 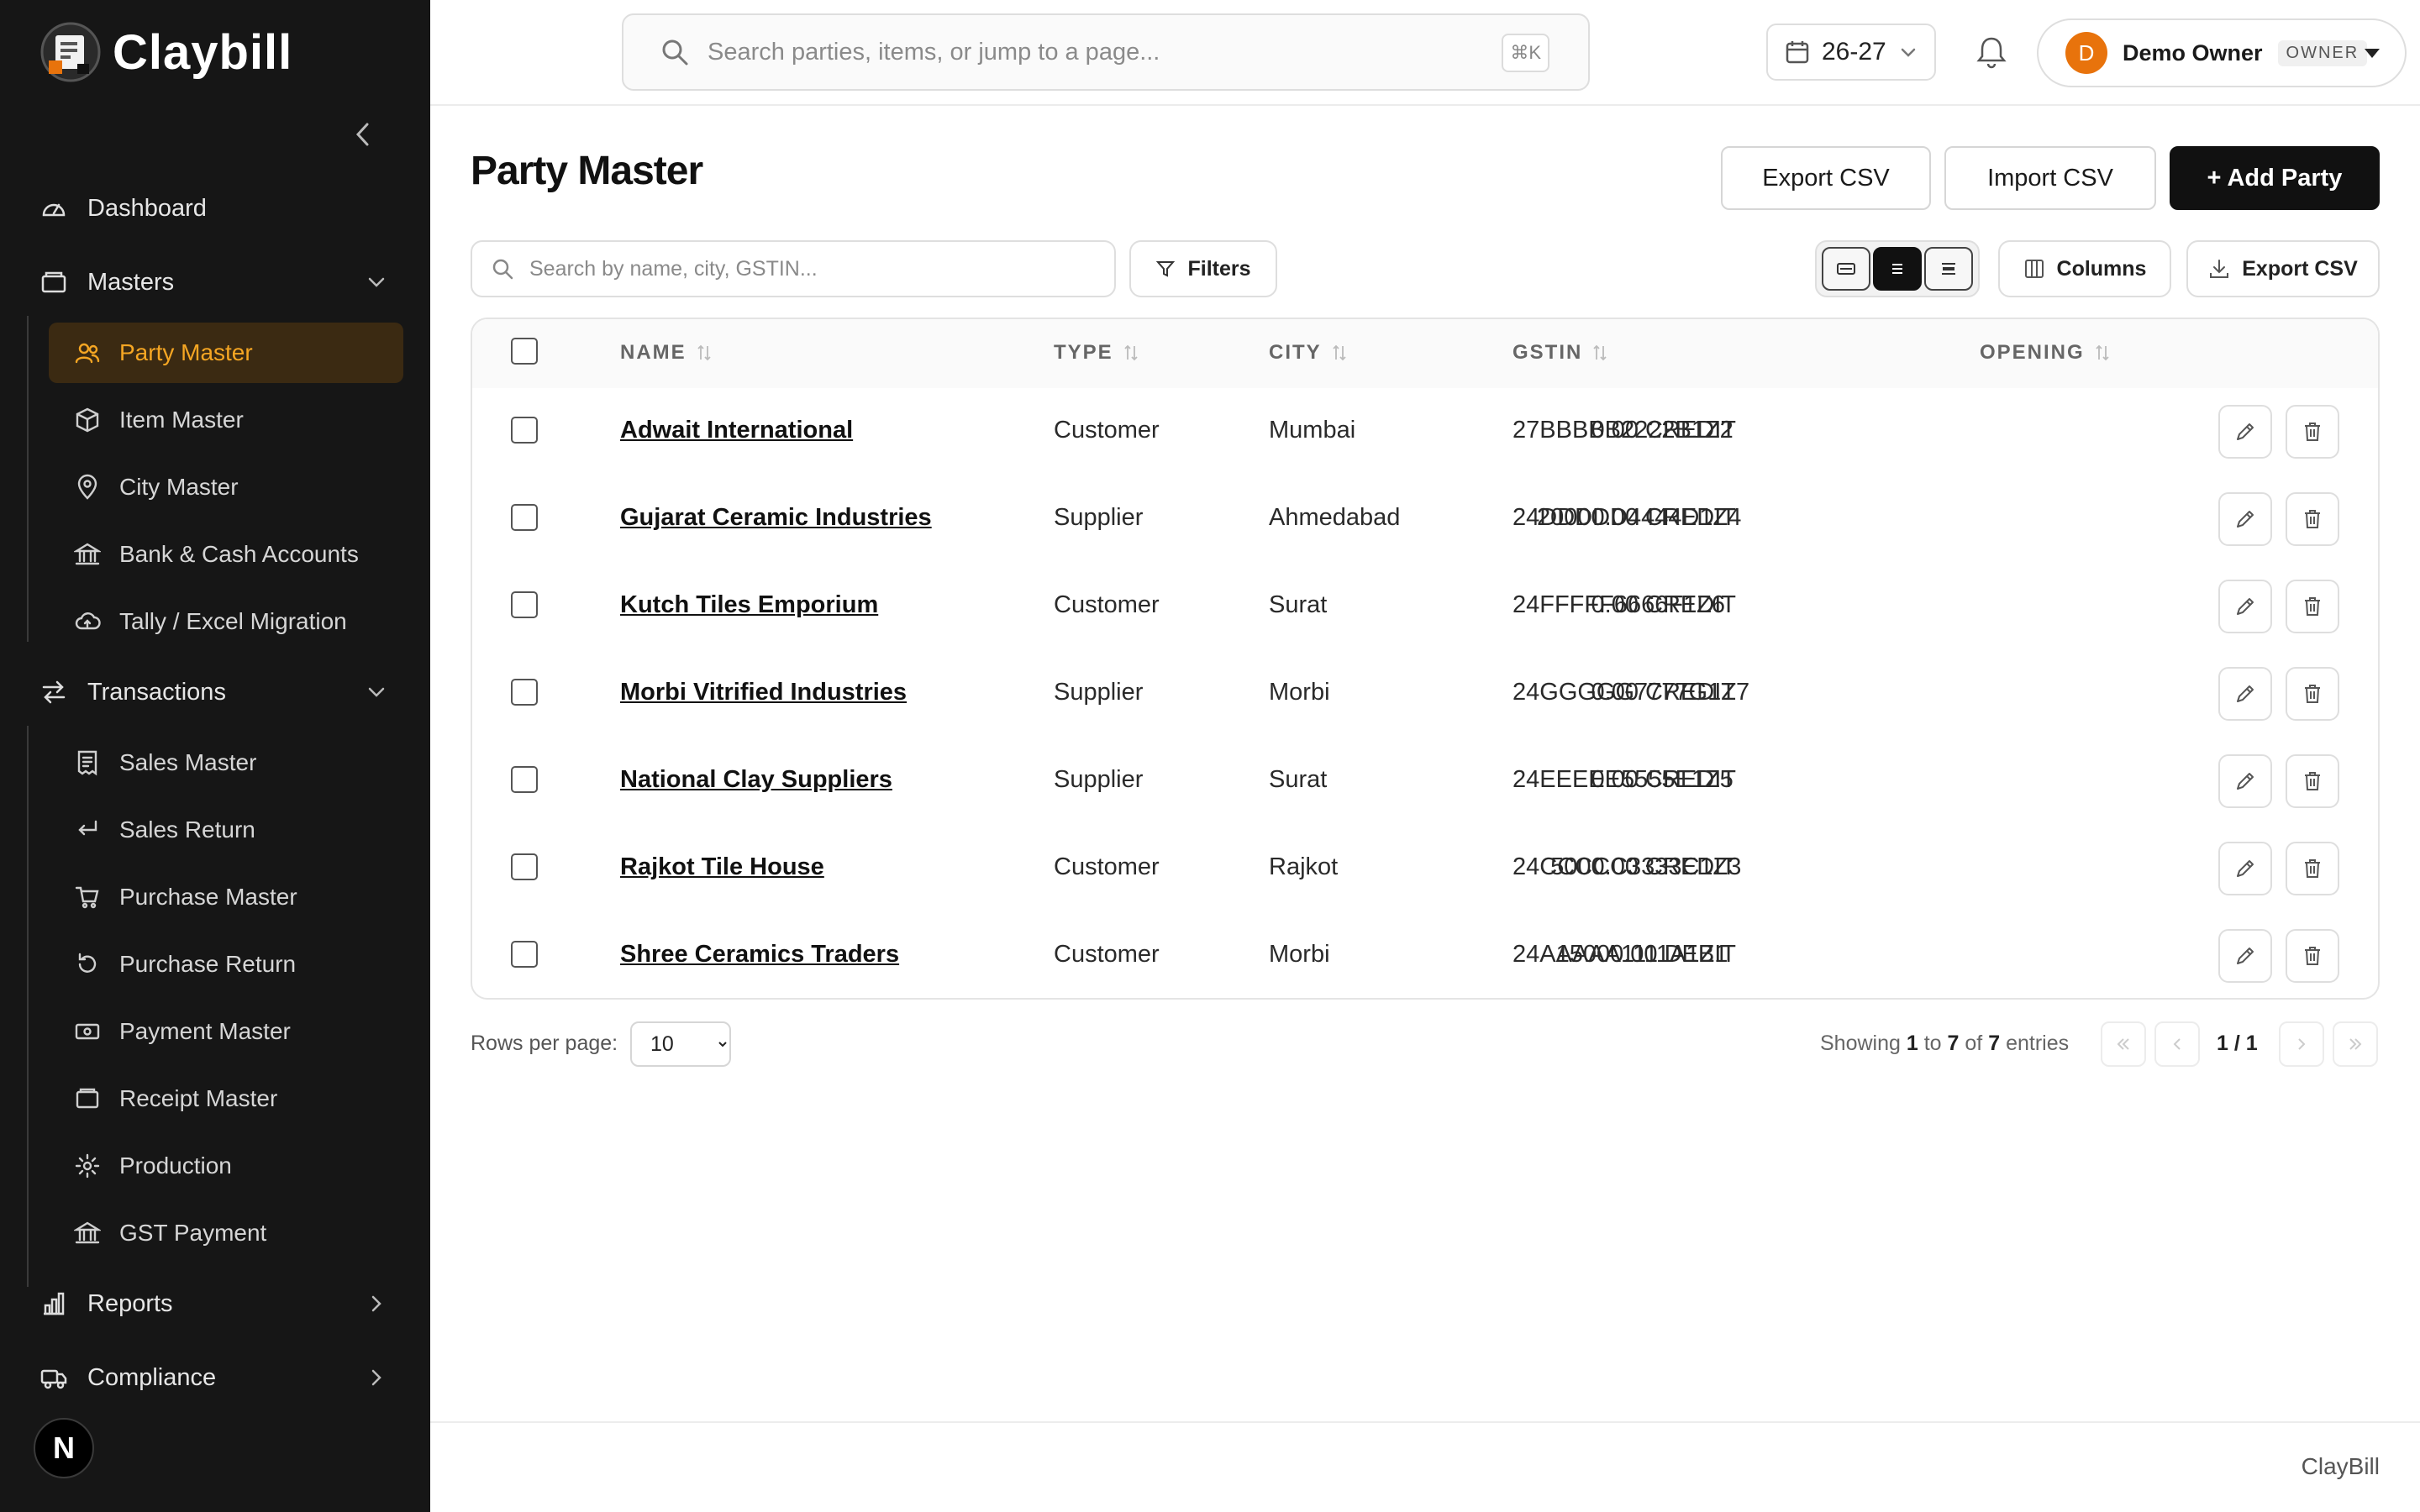 I want to click on export-csv-button: Export CSV, so click(x=1826, y=178).